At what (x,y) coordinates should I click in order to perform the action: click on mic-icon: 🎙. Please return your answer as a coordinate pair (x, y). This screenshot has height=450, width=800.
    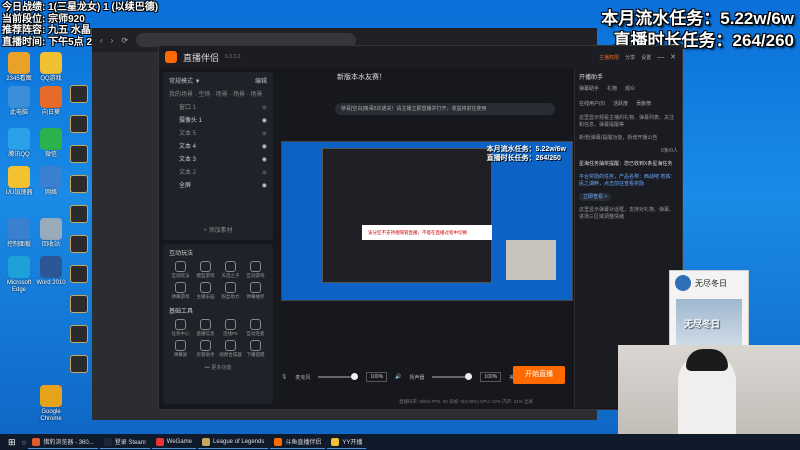
    Looking at the image, I should click on (284, 377).